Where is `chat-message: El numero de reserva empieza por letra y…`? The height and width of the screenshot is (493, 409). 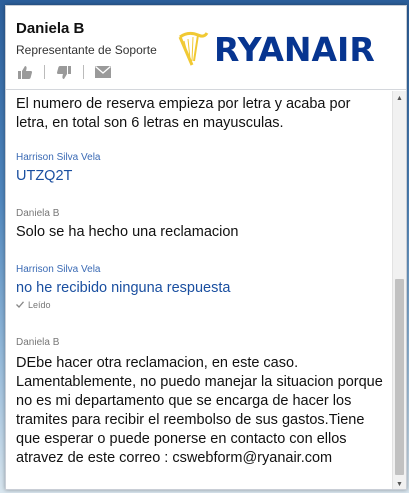 chat-message: El numero de reserva empieza por letra y… is located at coordinates (201, 114).